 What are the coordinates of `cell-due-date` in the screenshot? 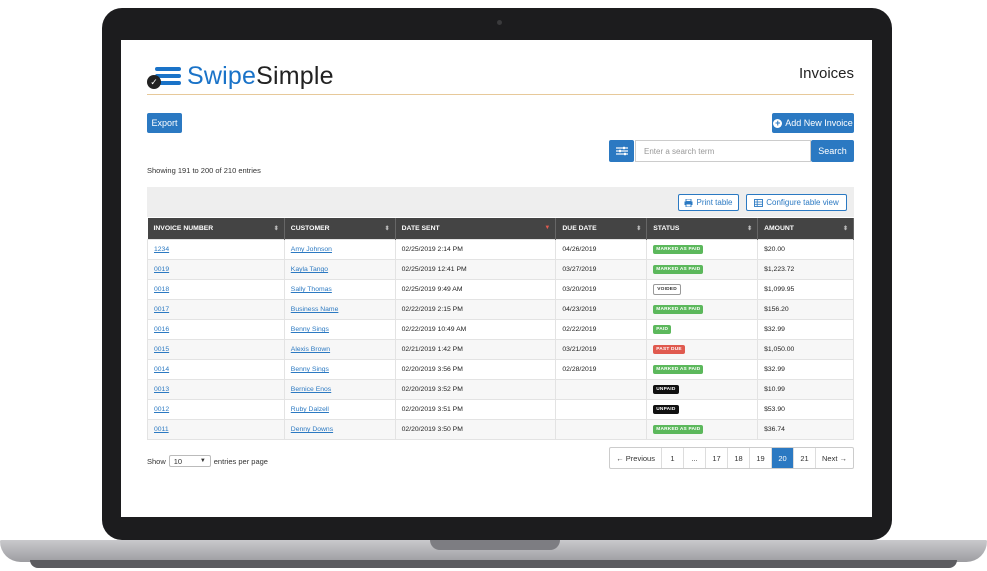 It's located at (601, 389).